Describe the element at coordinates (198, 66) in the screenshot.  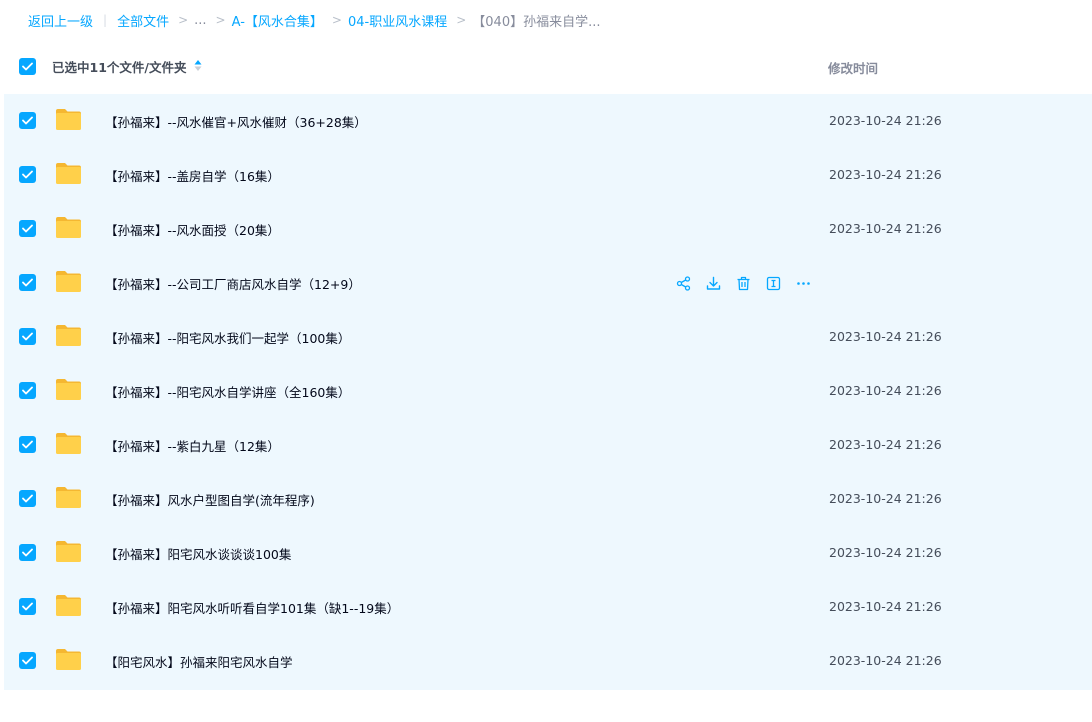
I see `sort-icon` at that location.